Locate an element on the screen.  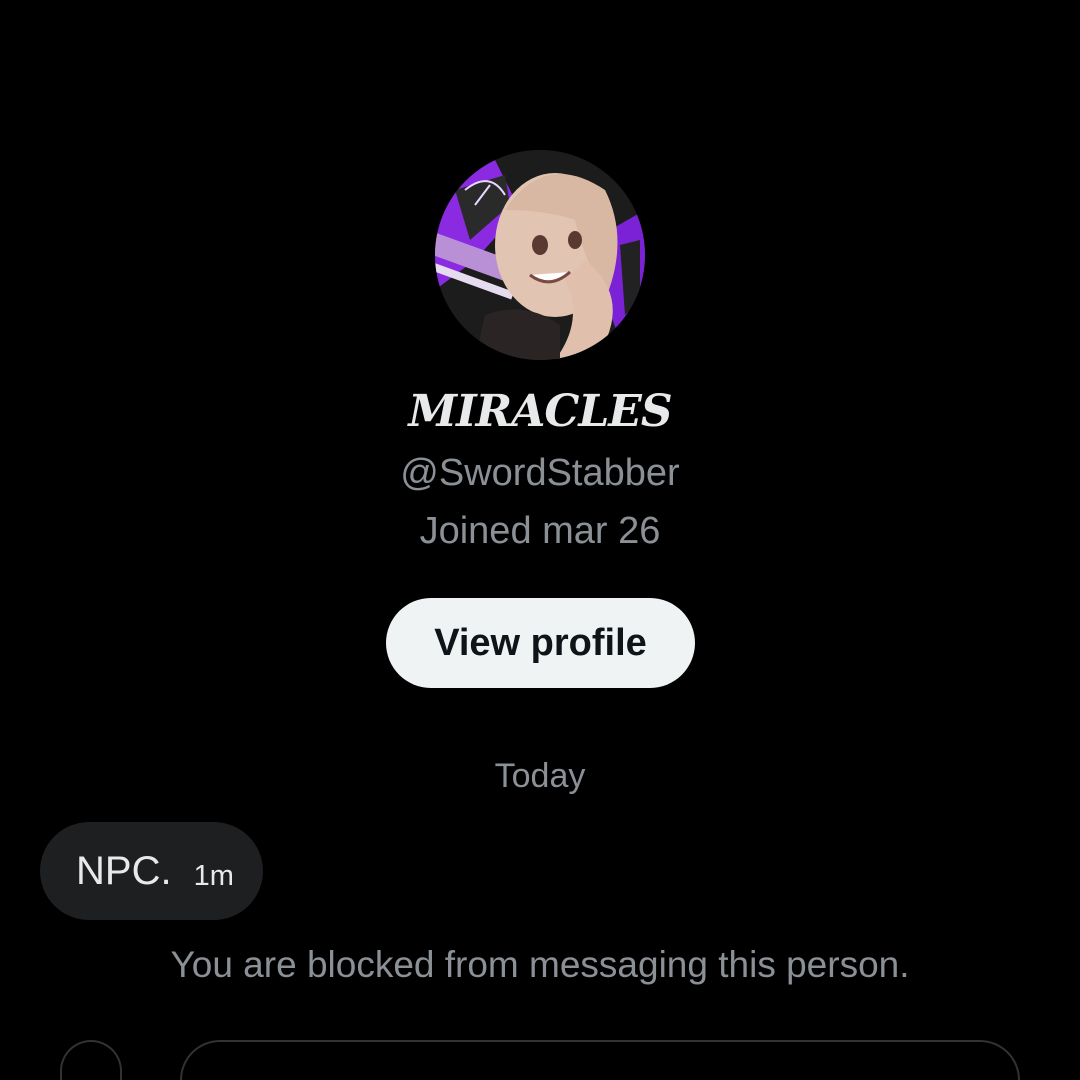
avatar-image is located at coordinates (540, 255).